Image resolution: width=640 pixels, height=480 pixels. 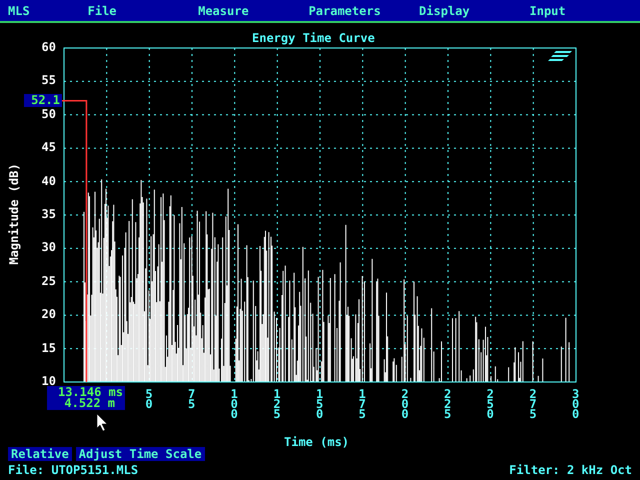 What do you see at coordinates (48, 314) in the screenshot?
I see `y-tick-label: 20` at bounding box center [48, 314].